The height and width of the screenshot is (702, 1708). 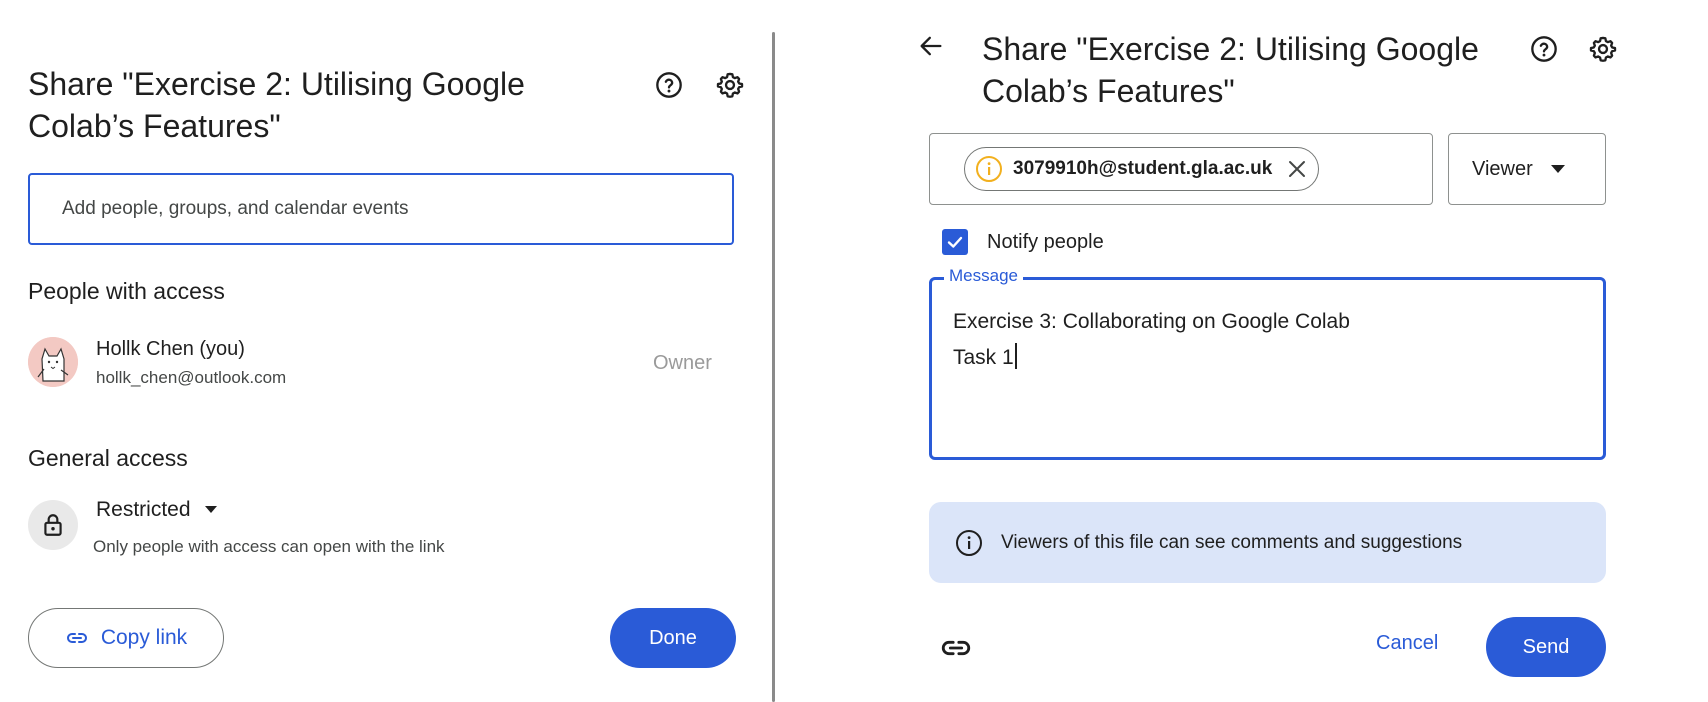 What do you see at coordinates (1045, 242) in the screenshot?
I see `notify-label: Notify people` at bounding box center [1045, 242].